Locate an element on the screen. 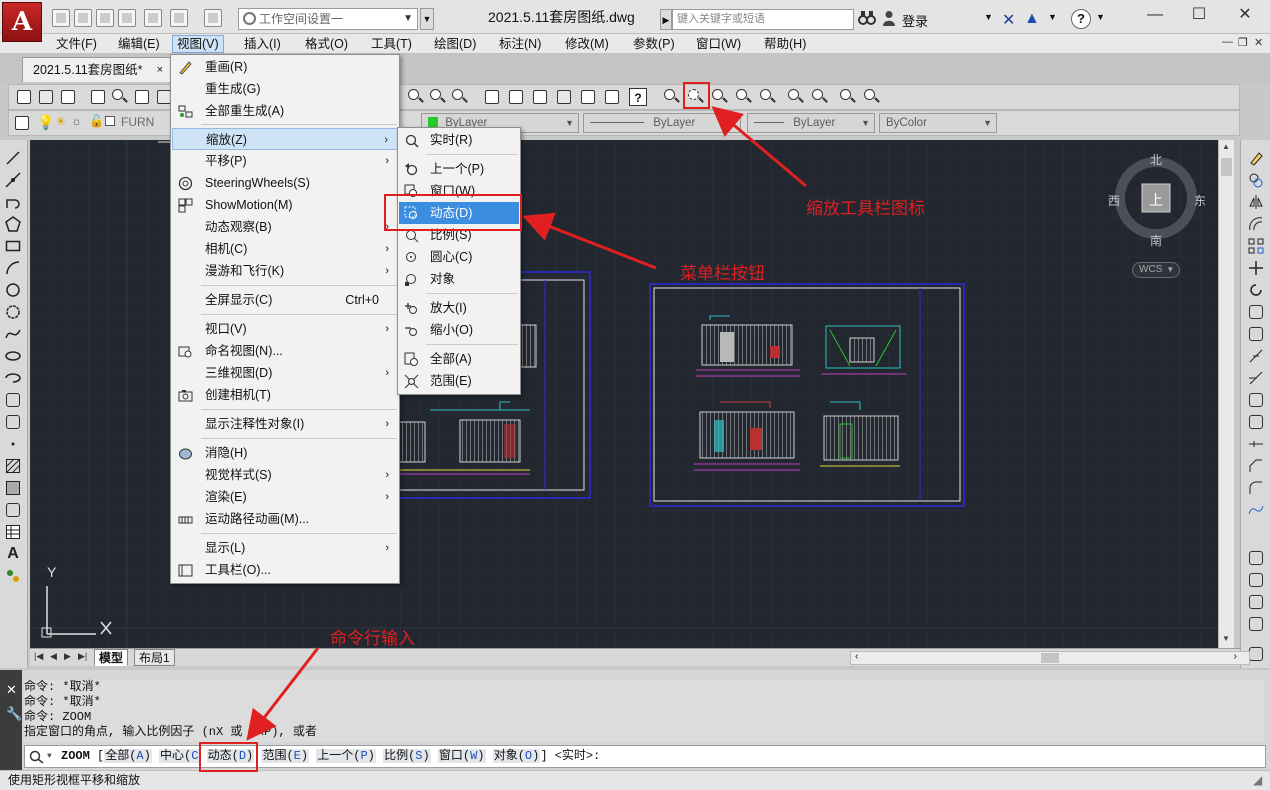 The width and height of the screenshot is (1270, 790). scroll-thumb is located at coordinates (1050, 658).